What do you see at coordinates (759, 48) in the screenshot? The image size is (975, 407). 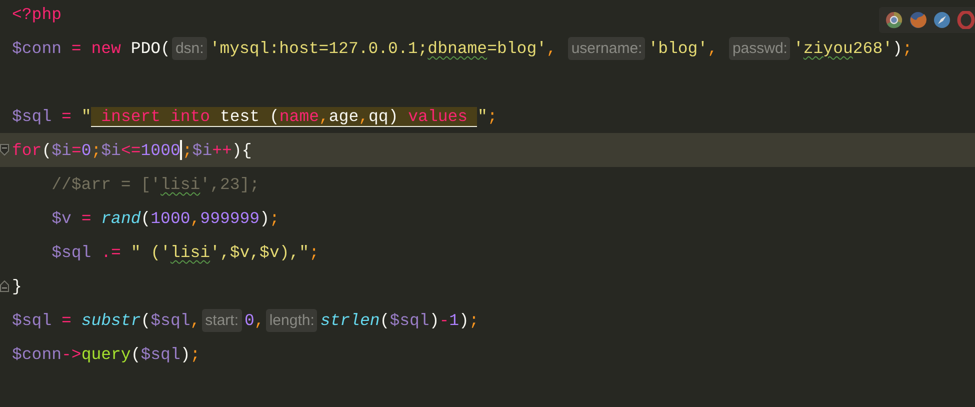 I see `parameter-hint: passwd:` at bounding box center [759, 48].